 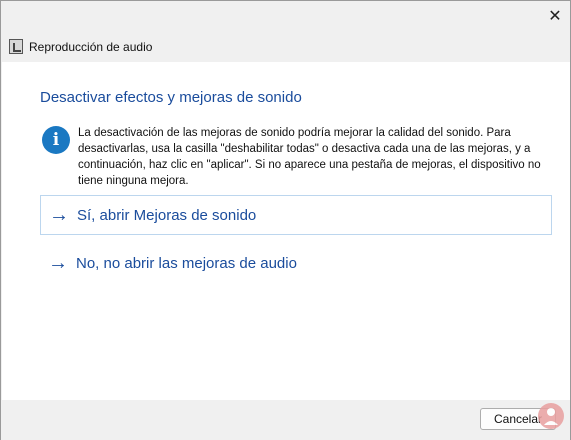 I want to click on info-icon: i, so click(x=56, y=140).